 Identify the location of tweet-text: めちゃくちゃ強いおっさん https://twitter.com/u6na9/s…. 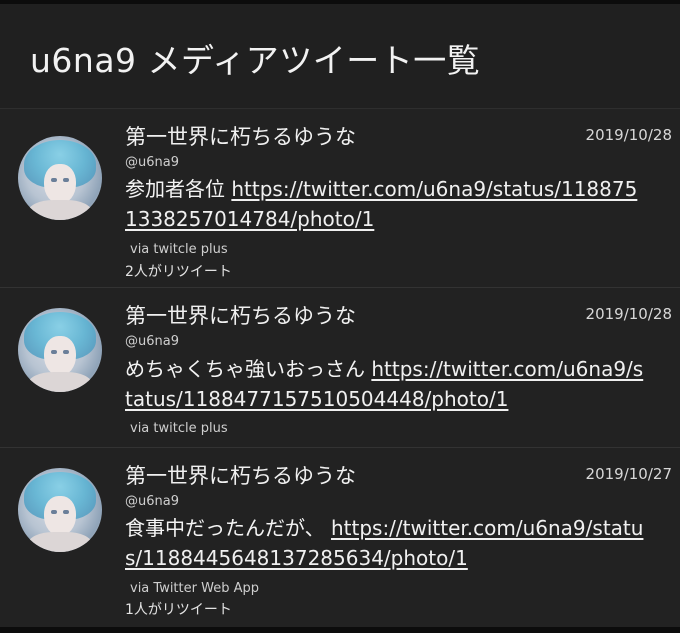
(385, 384).